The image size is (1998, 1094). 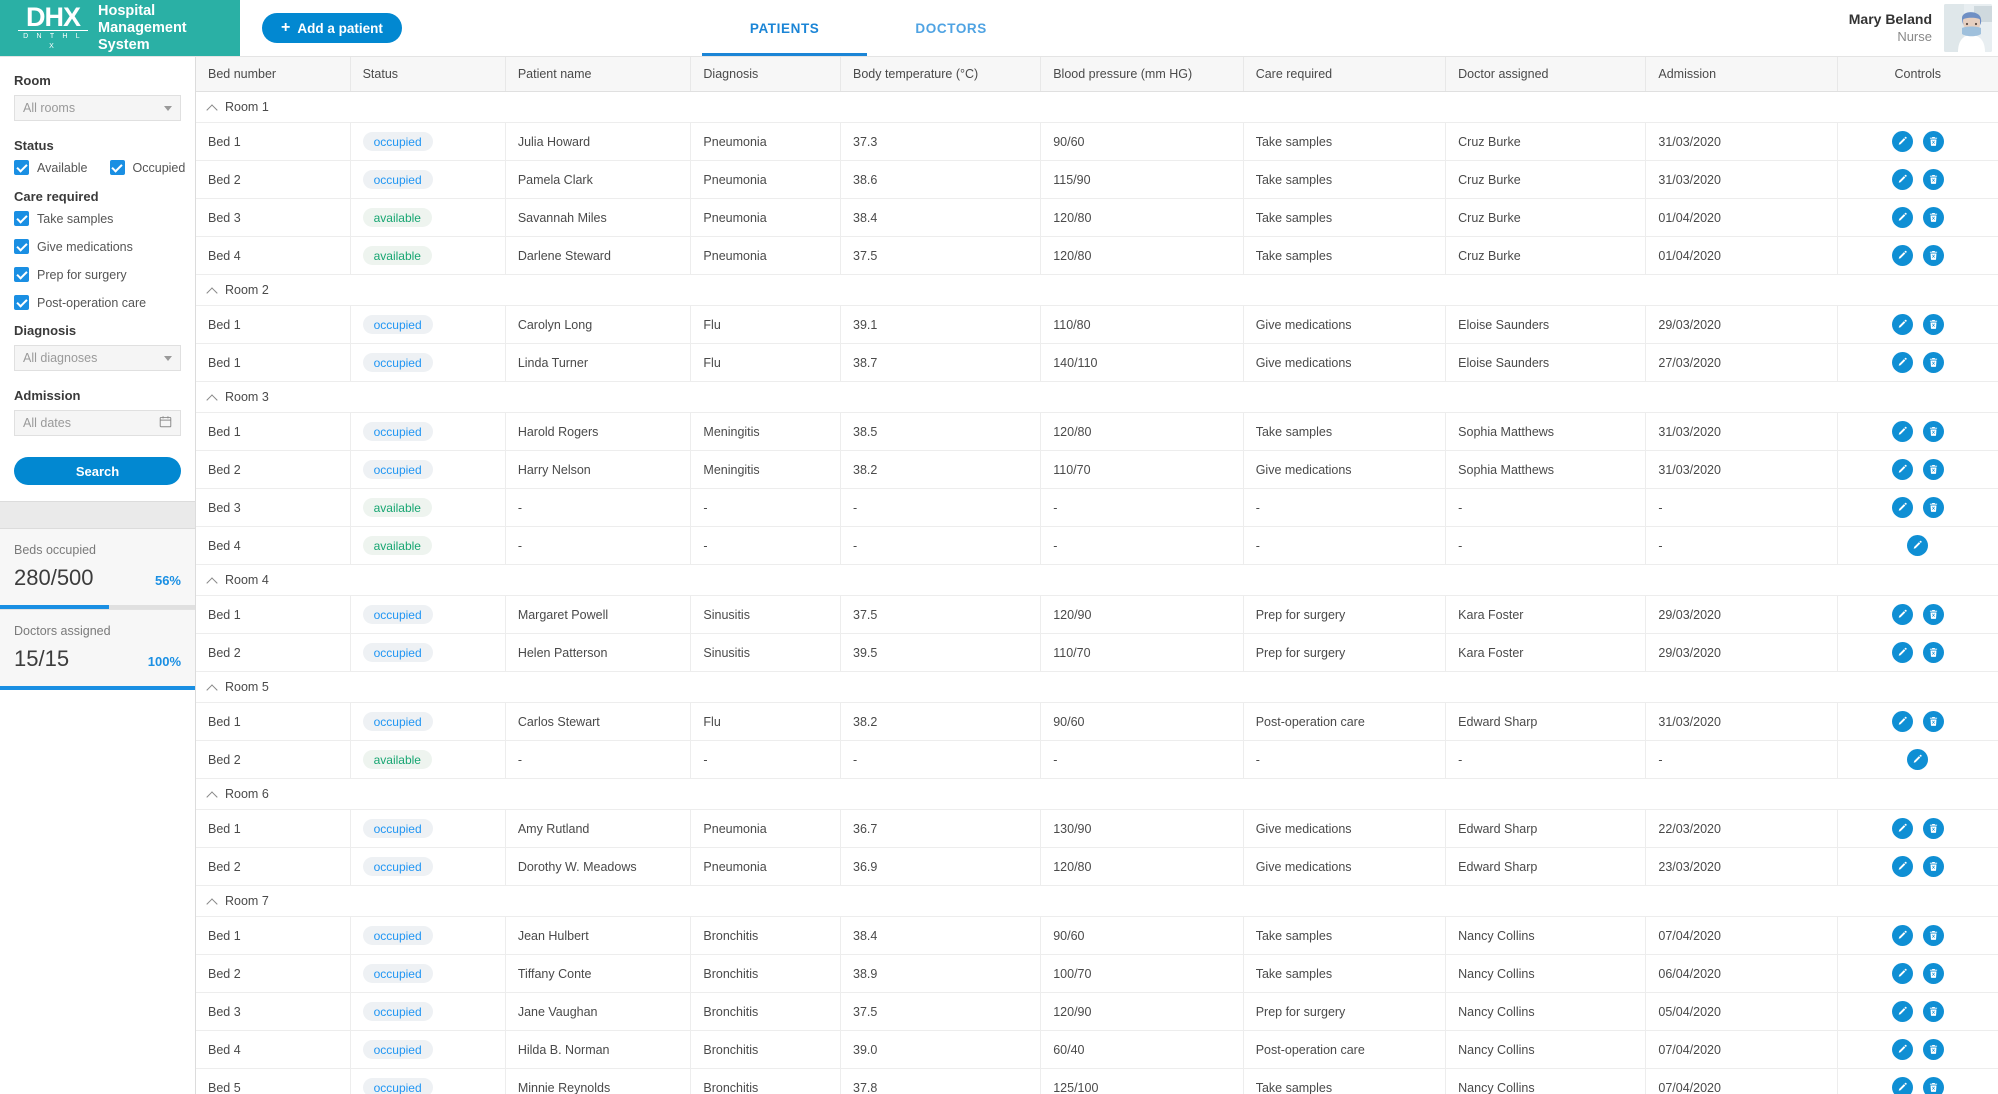 What do you see at coordinates (1741, 74) in the screenshot?
I see `column-header-admission: Admission` at bounding box center [1741, 74].